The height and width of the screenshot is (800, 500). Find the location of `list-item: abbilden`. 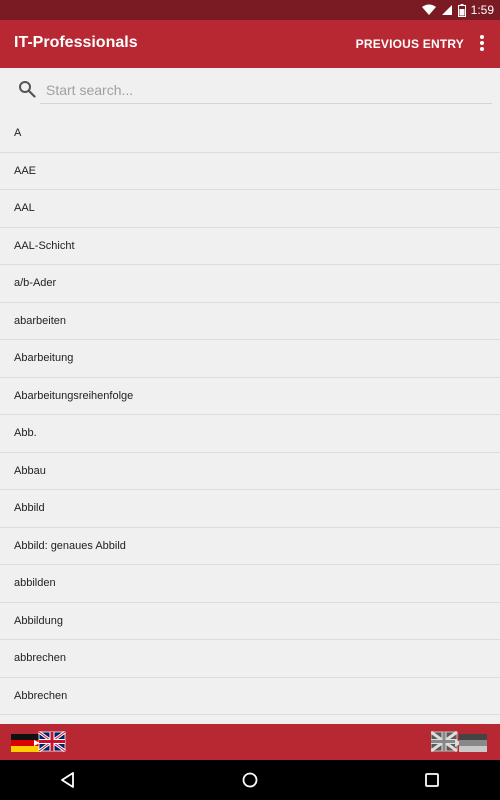

list-item: abbilden is located at coordinates (250, 584).